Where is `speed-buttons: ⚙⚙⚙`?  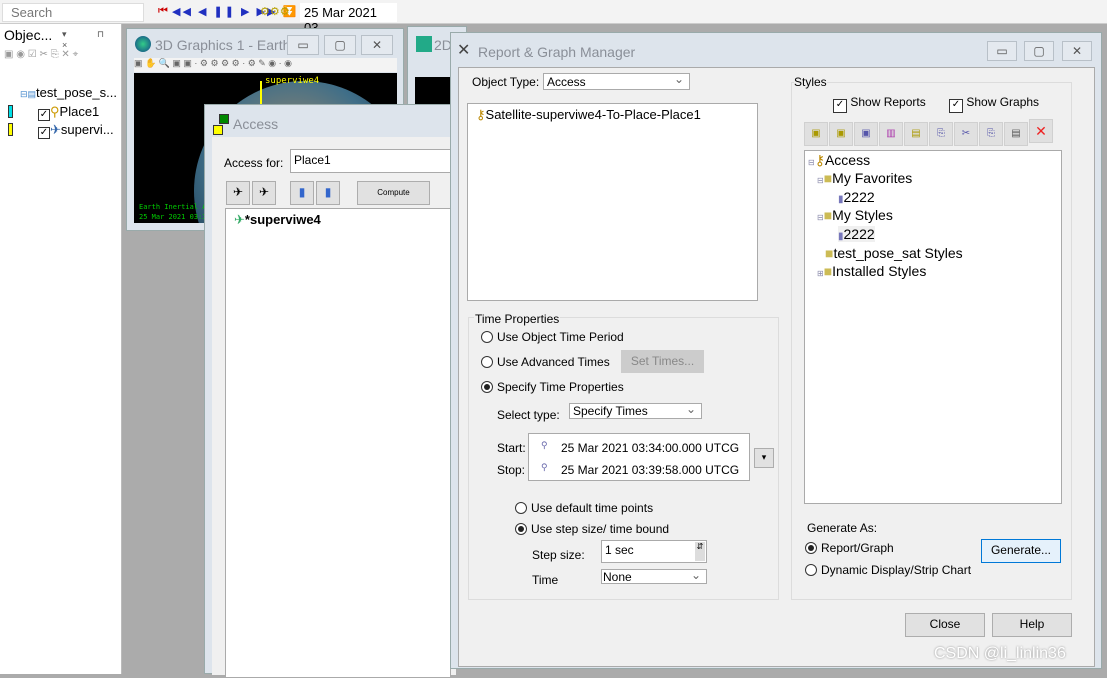
speed-buttons: ⚙⚙⚙ is located at coordinates (275, 11).